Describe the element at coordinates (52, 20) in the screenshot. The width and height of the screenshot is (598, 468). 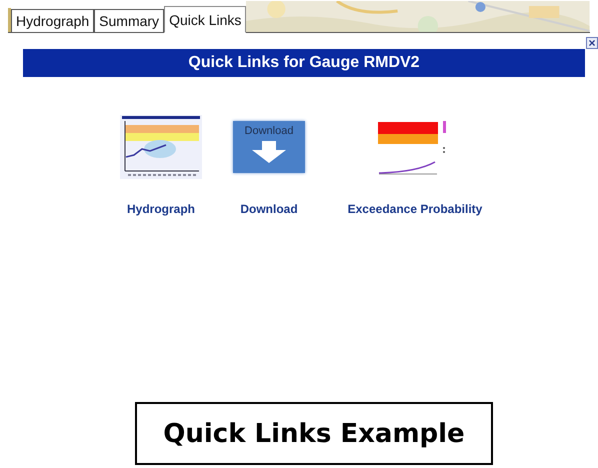
I see `tab: Hydrograph` at that location.